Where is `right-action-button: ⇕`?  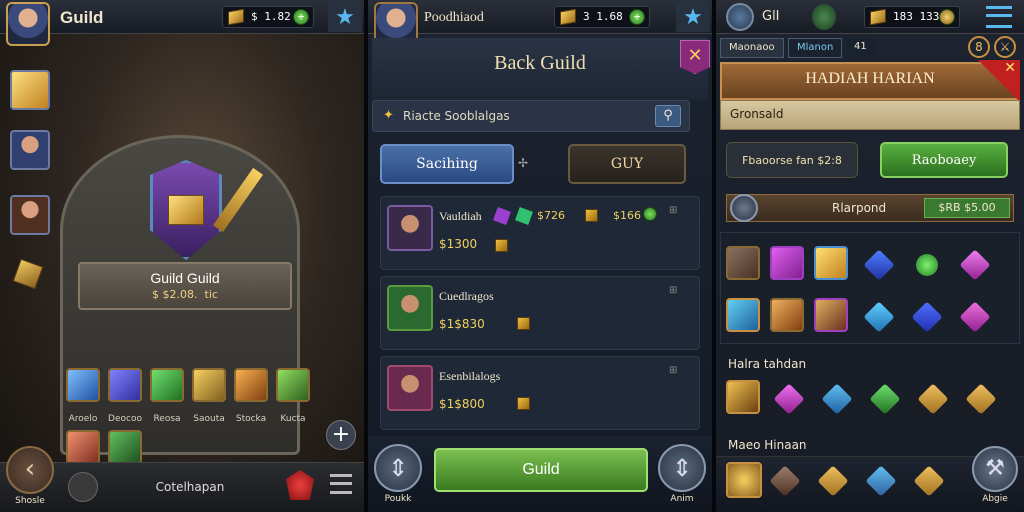 right-action-button: ⇕ is located at coordinates (682, 468).